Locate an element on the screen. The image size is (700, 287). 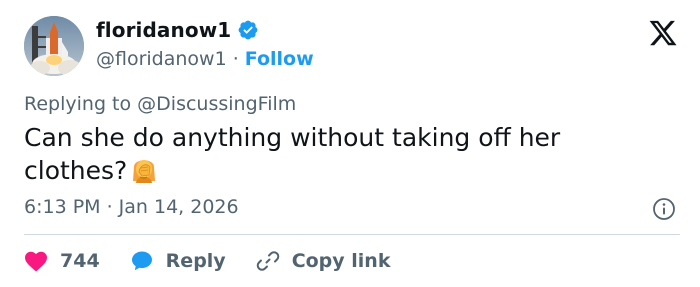
x-logo-icon is located at coordinates (663, 33).